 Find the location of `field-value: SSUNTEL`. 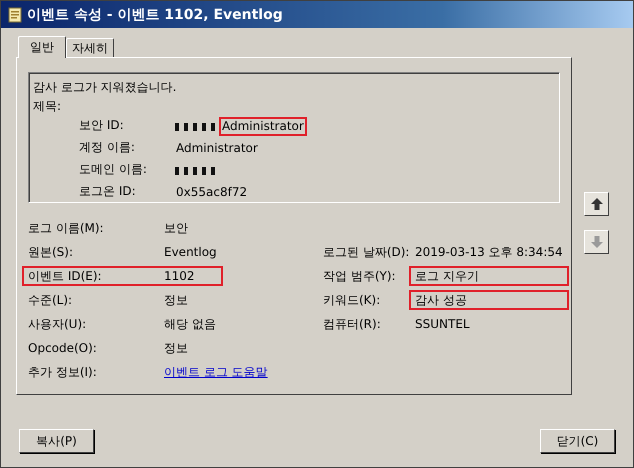

field-value: SSUNTEL is located at coordinates (442, 324).